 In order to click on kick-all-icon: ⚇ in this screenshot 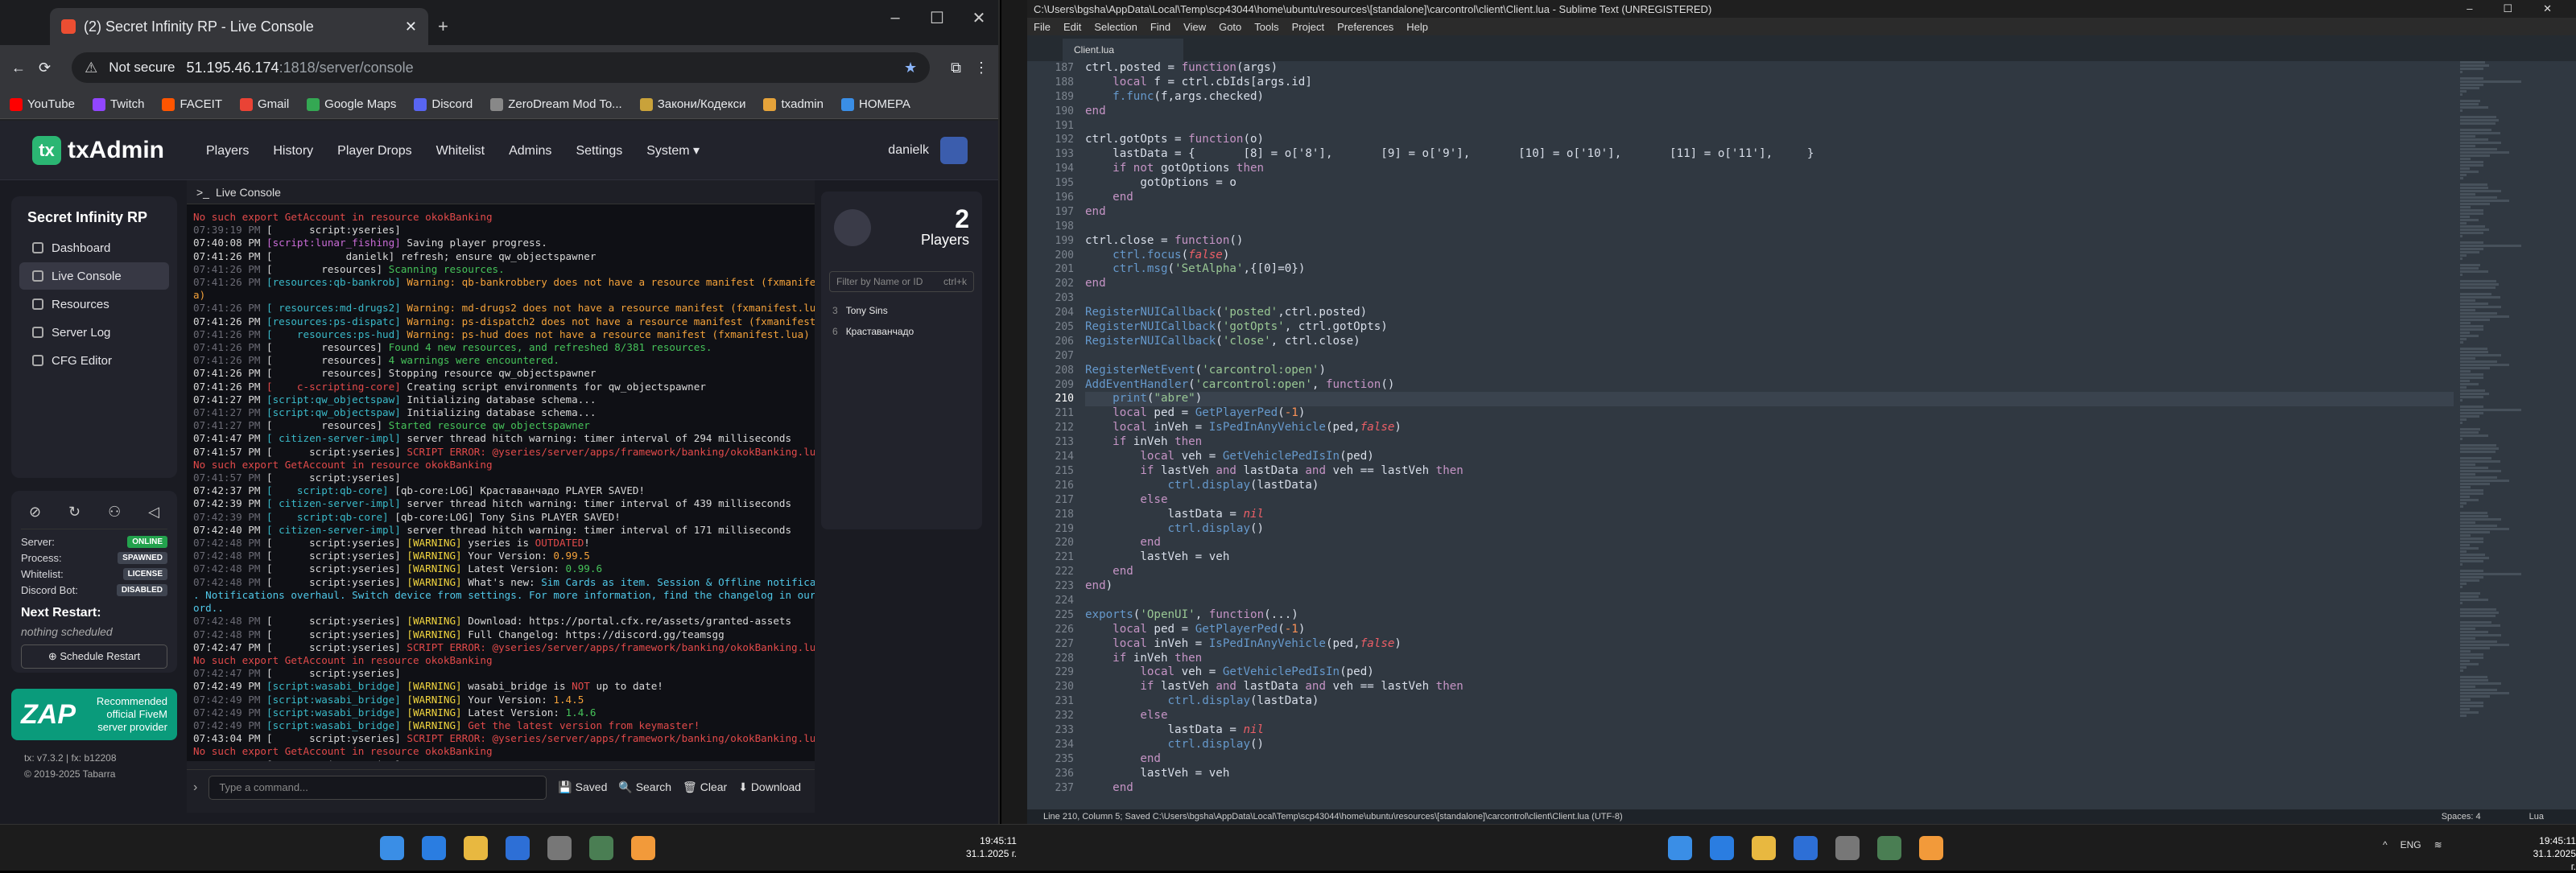, I will do `click(114, 512)`.